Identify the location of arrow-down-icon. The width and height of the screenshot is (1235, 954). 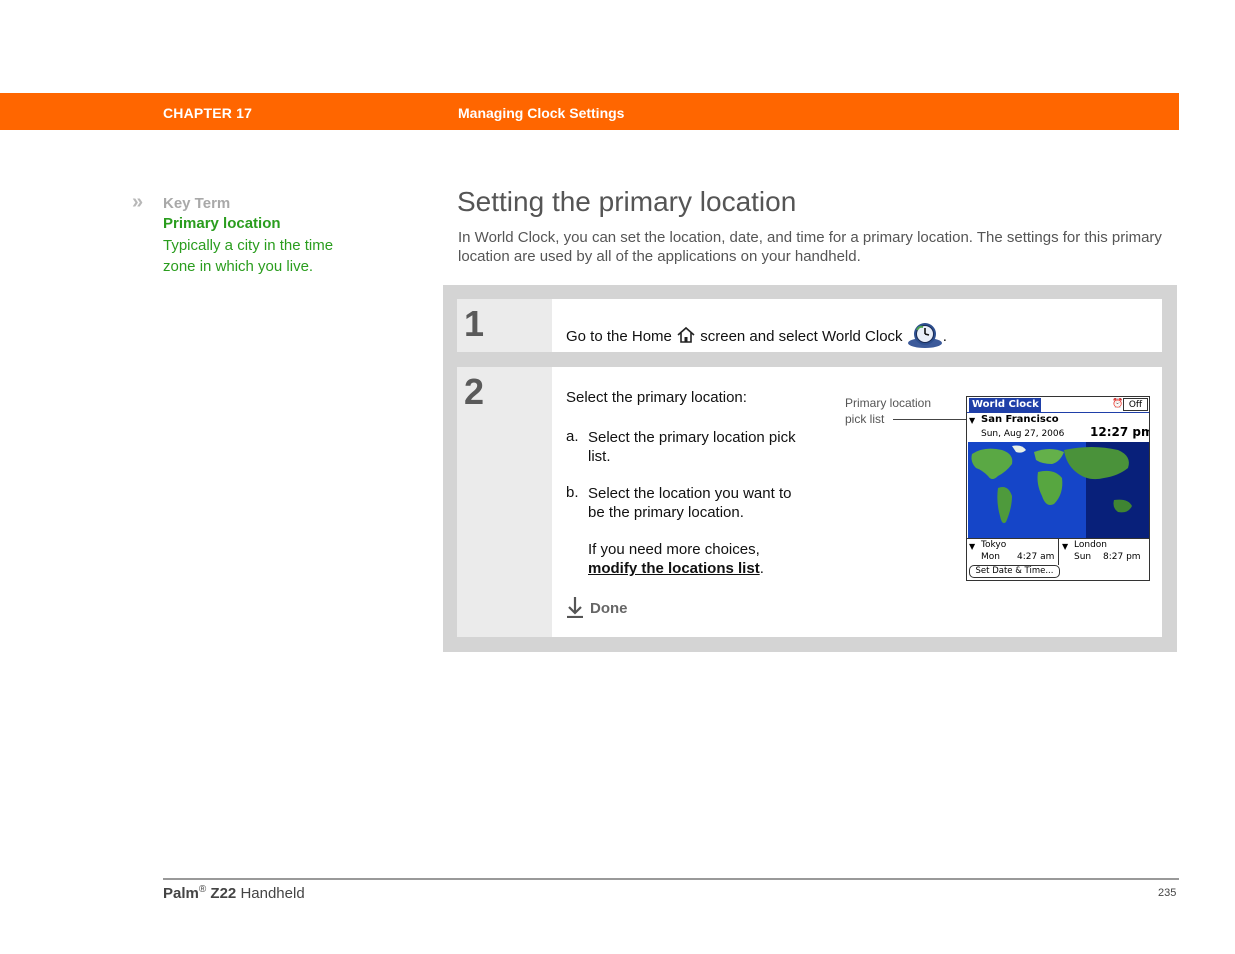
(575, 609).